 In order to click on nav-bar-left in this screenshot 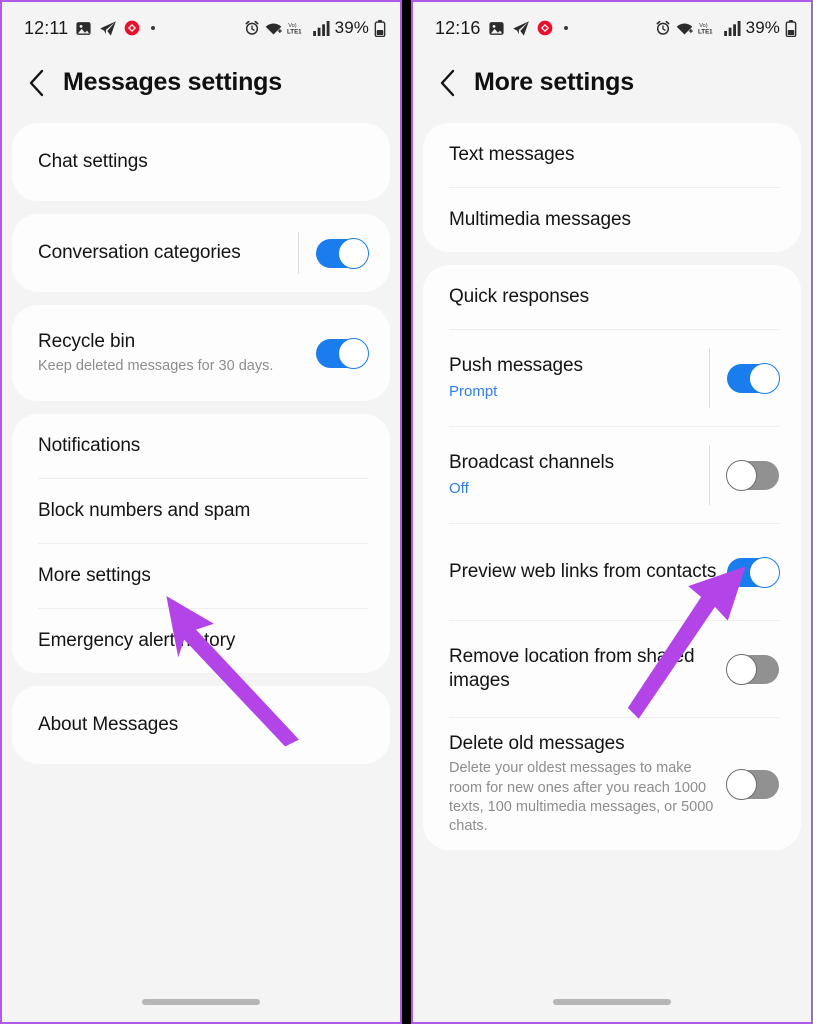, I will do `click(201, 1002)`.